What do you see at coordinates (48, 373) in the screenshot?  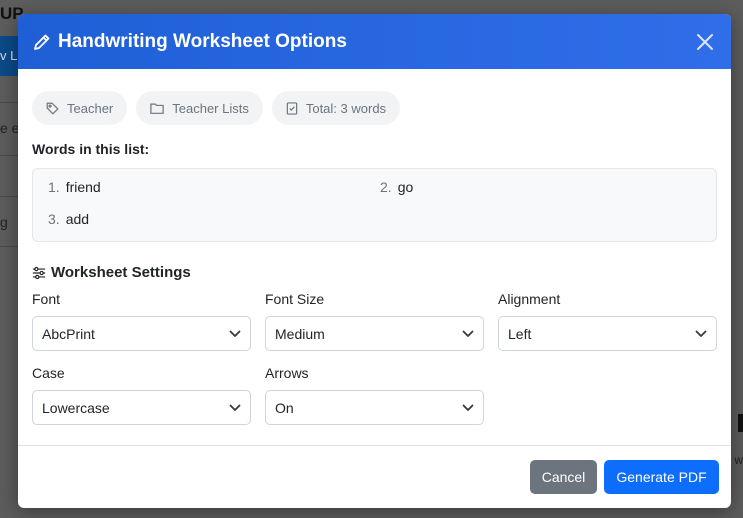 I see `case-label: Case` at bounding box center [48, 373].